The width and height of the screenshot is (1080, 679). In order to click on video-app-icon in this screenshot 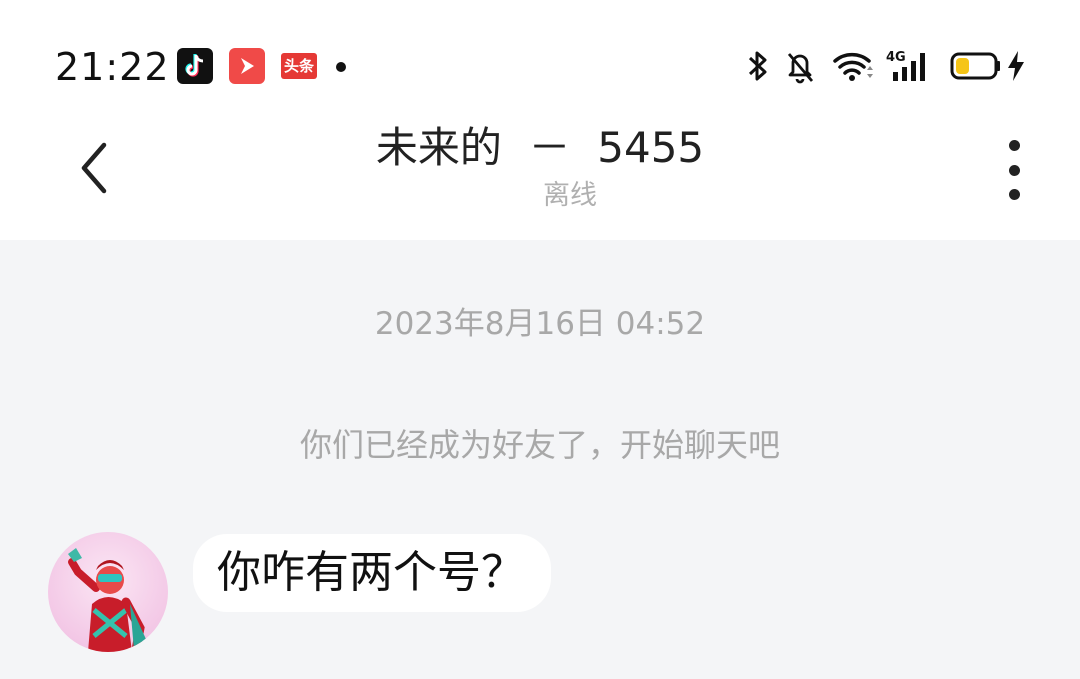, I will do `click(247, 66)`.